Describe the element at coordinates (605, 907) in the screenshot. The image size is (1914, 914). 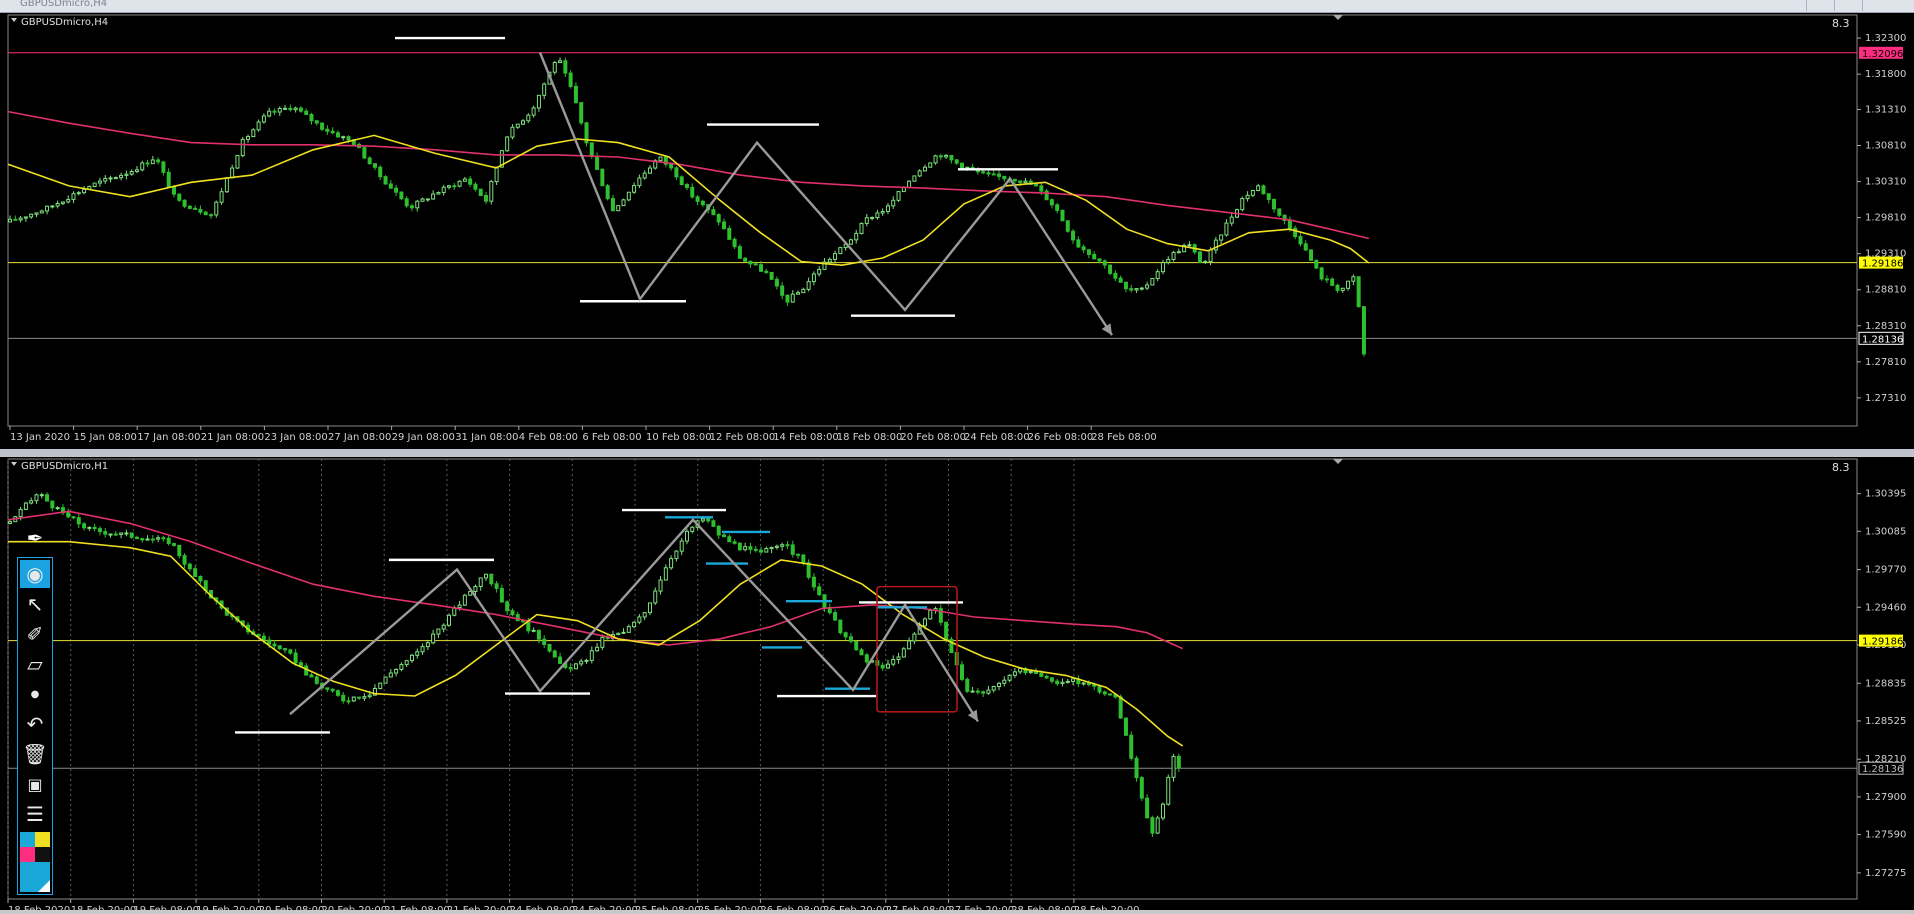
I see `x-tick-label: 24 Feb 20:00` at that location.